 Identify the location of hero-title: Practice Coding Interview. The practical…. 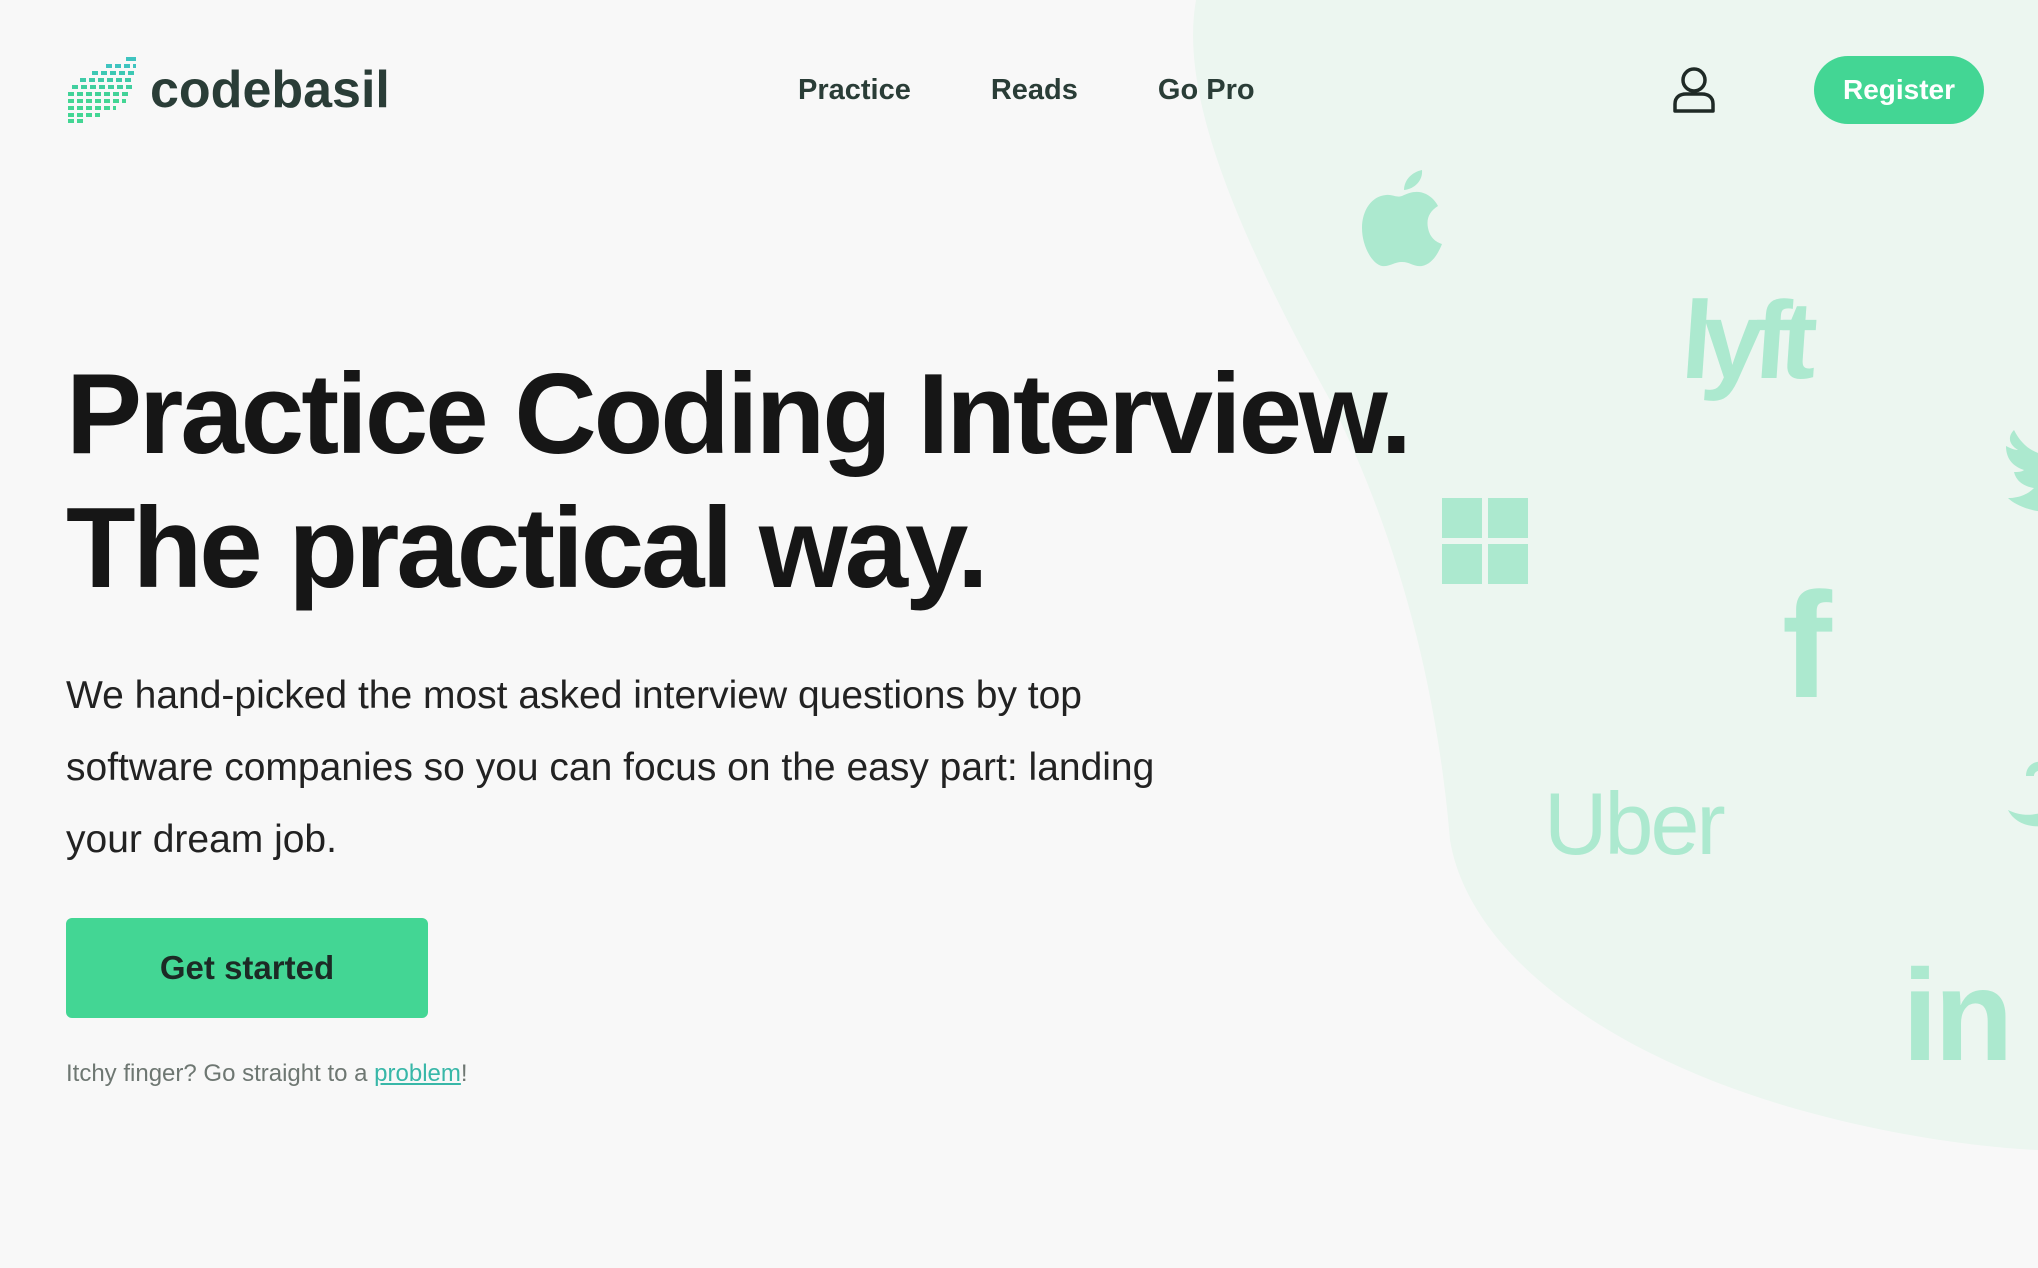
(739, 482).